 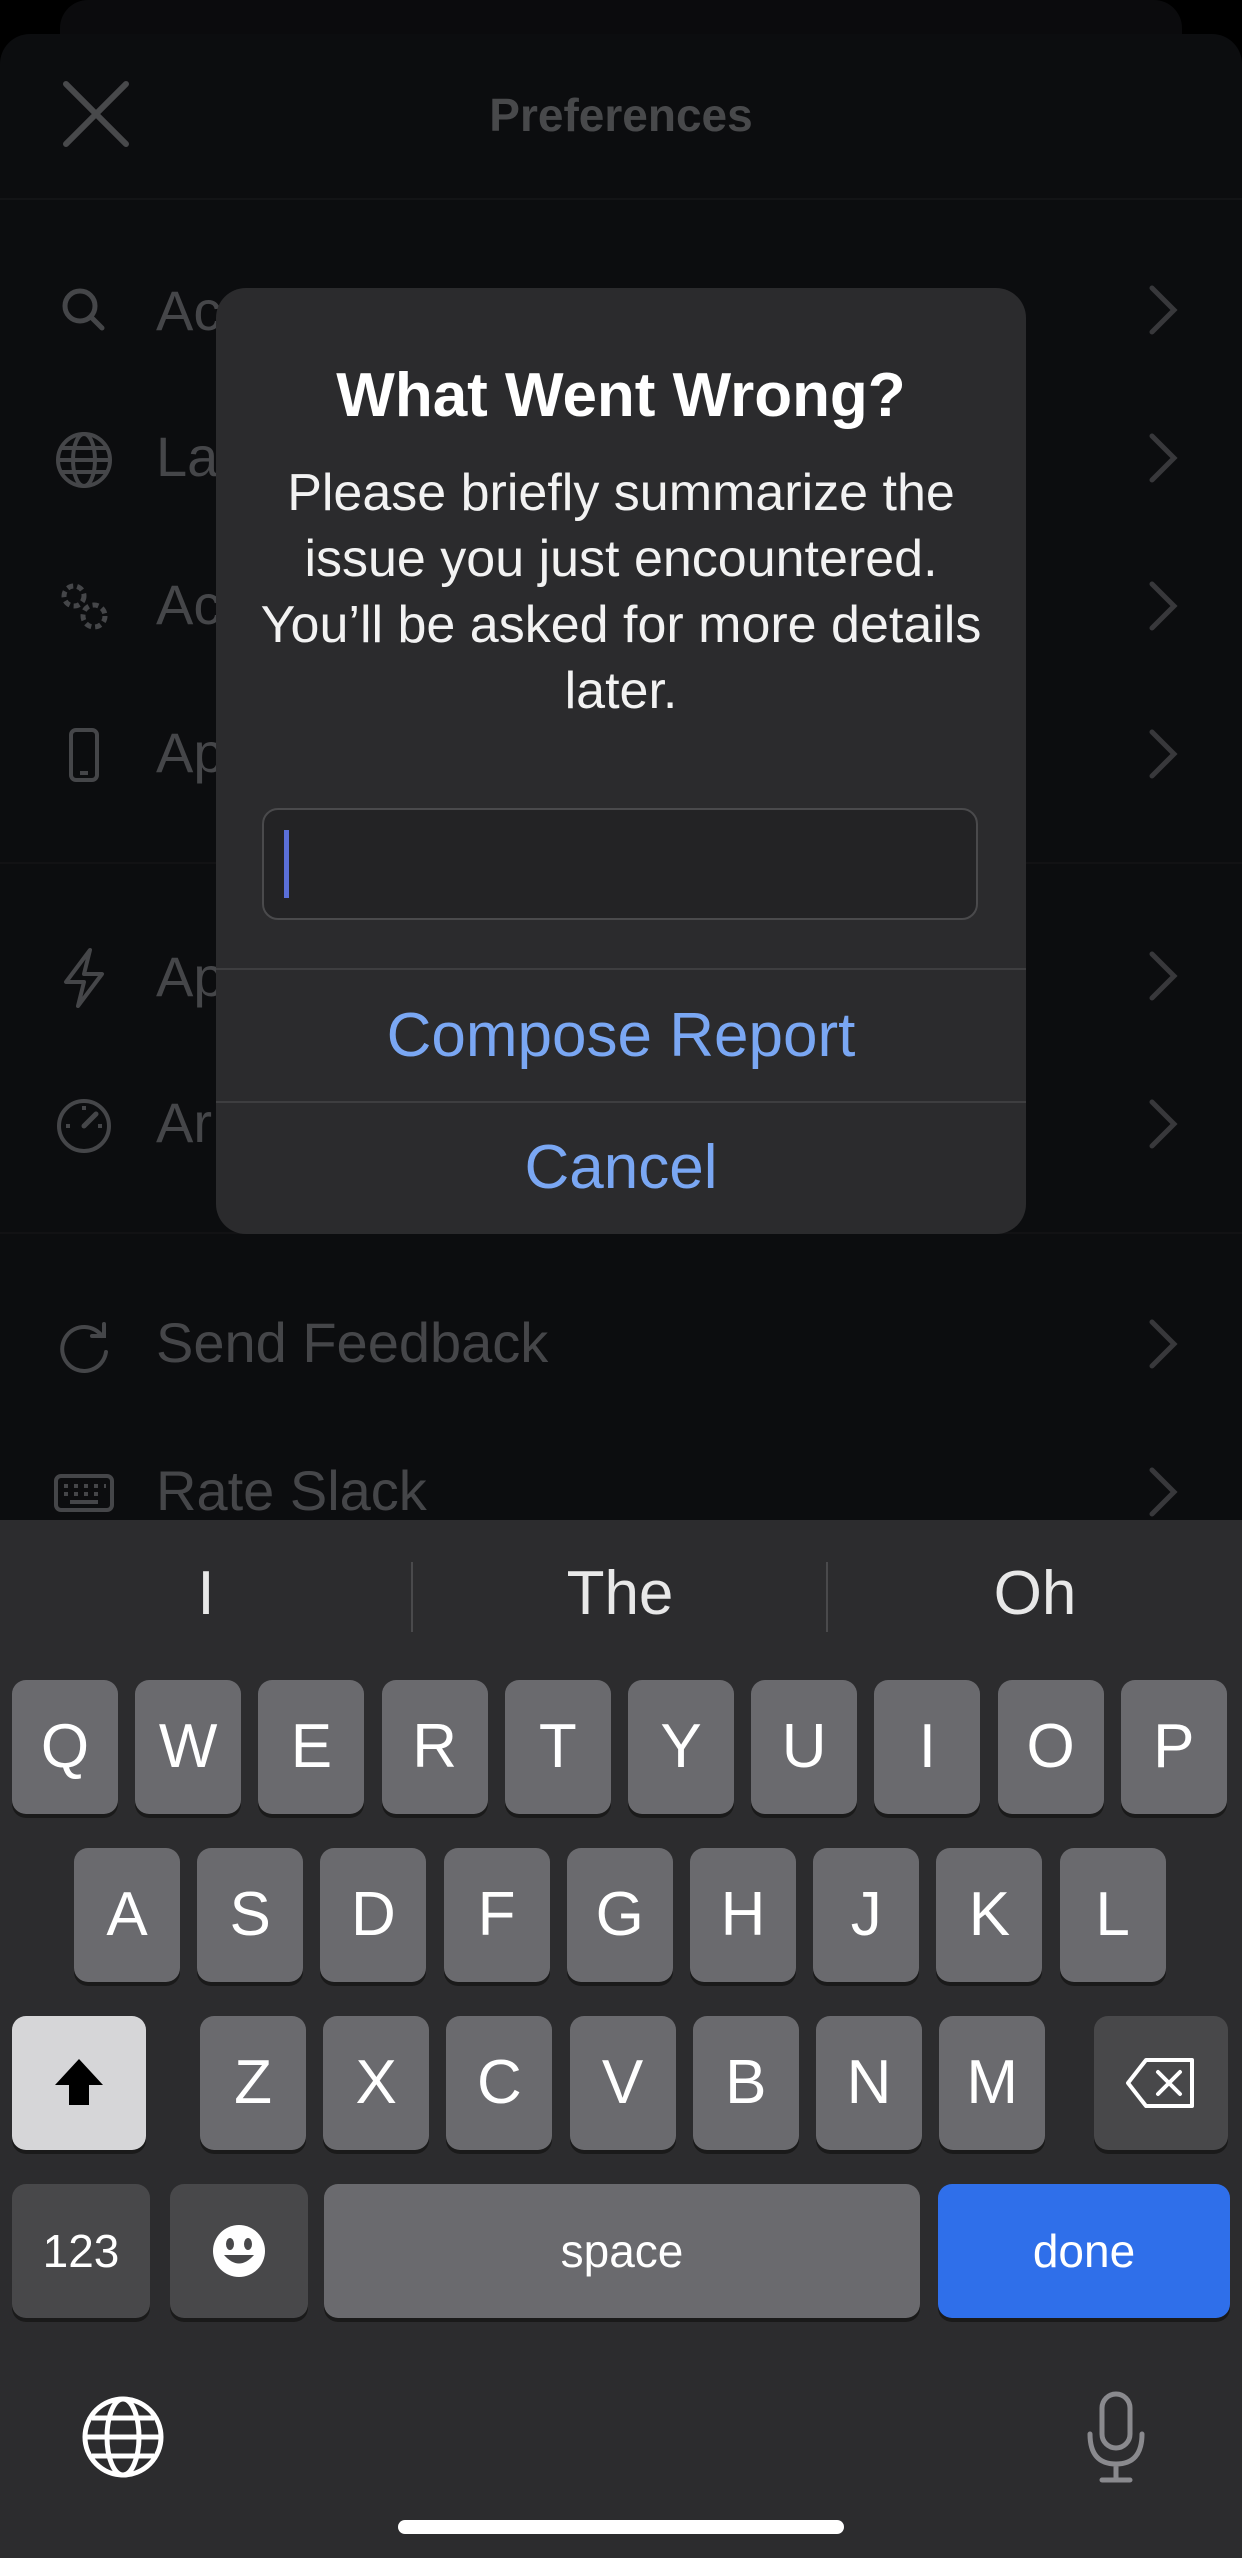 What do you see at coordinates (1116, 2438) in the screenshot?
I see `microphone-icon` at bounding box center [1116, 2438].